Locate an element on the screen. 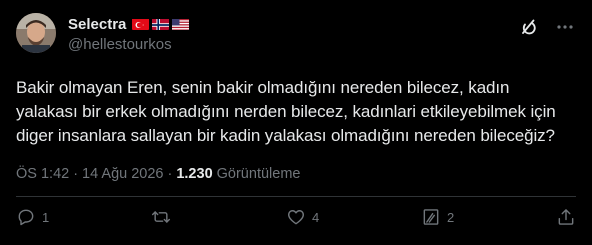  views-button: 2 is located at coordinates (441, 217).